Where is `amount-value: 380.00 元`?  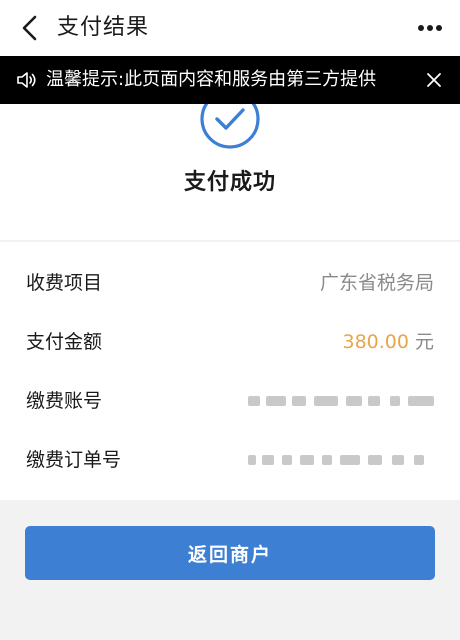 amount-value: 380.00 元 is located at coordinates (389, 342).